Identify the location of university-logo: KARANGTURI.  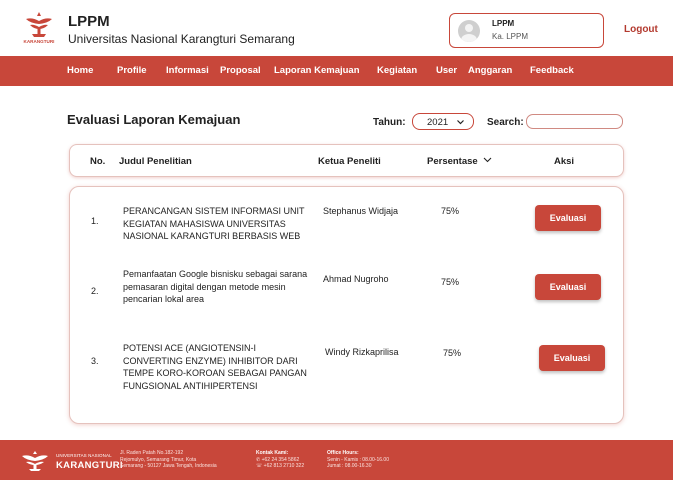
(39, 28).